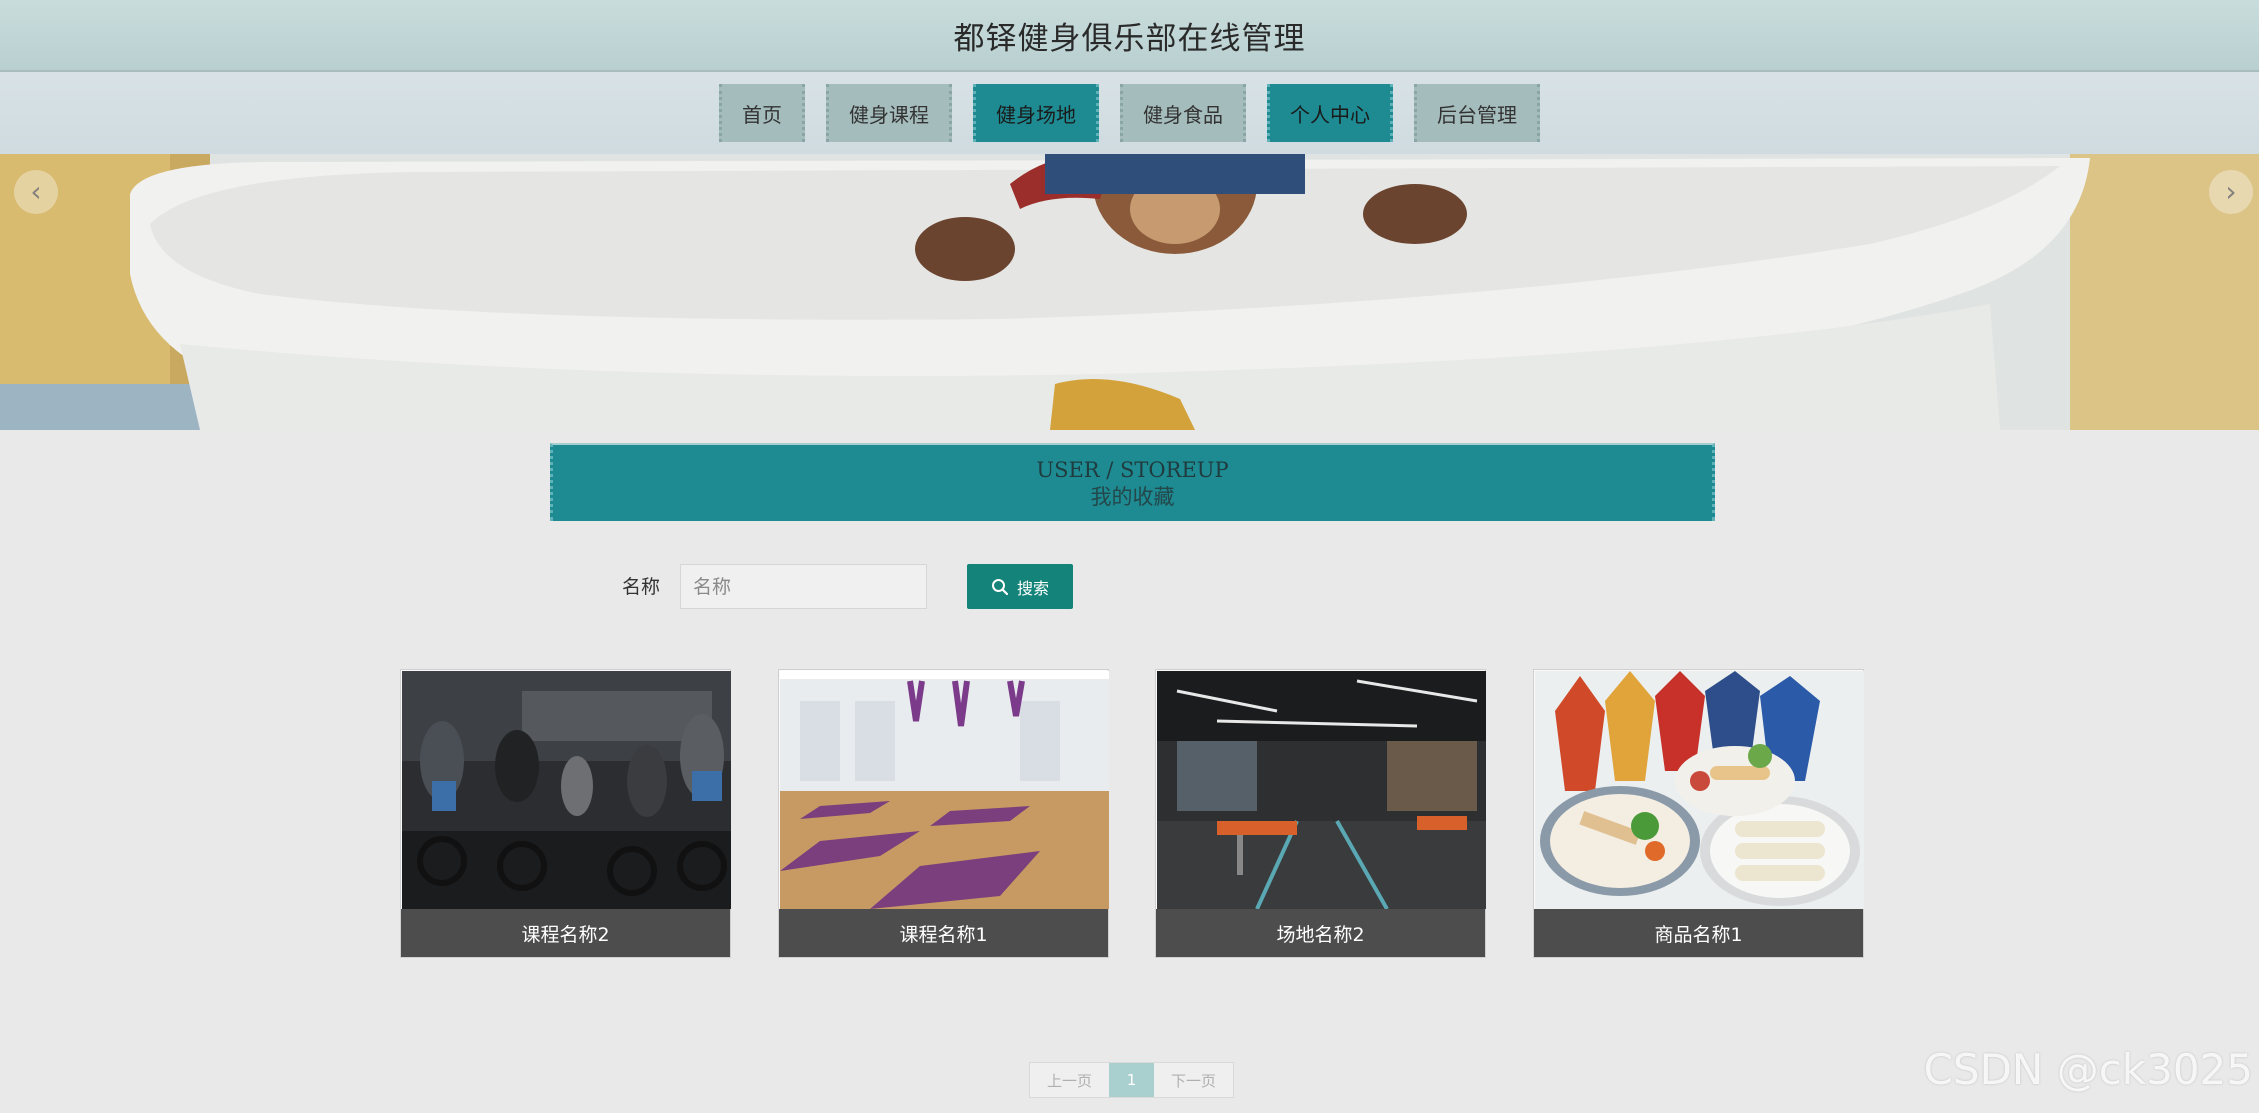  What do you see at coordinates (1320, 933) in the screenshot?
I see `card-caption: 场地名称2` at bounding box center [1320, 933].